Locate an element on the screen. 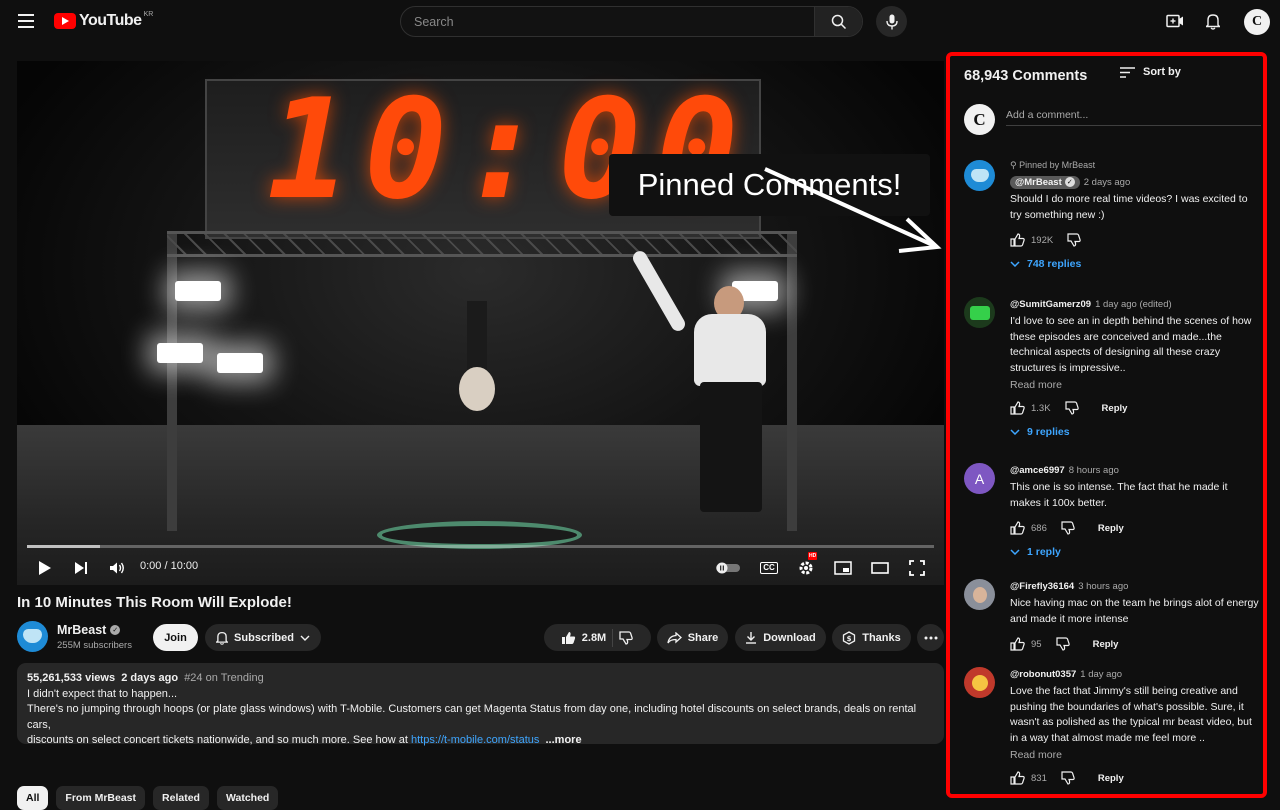 This screenshot has width=1280, height=810. like-count: 831 is located at coordinates (1039, 778).